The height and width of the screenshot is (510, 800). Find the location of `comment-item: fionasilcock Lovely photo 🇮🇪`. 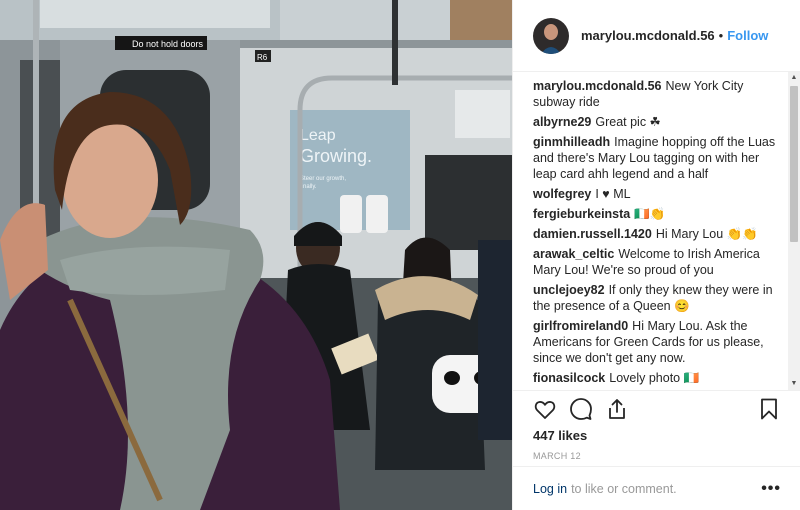

comment-item: fionasilcock Lovely photo 🇮🇪 is located at coordinates (656, 378).